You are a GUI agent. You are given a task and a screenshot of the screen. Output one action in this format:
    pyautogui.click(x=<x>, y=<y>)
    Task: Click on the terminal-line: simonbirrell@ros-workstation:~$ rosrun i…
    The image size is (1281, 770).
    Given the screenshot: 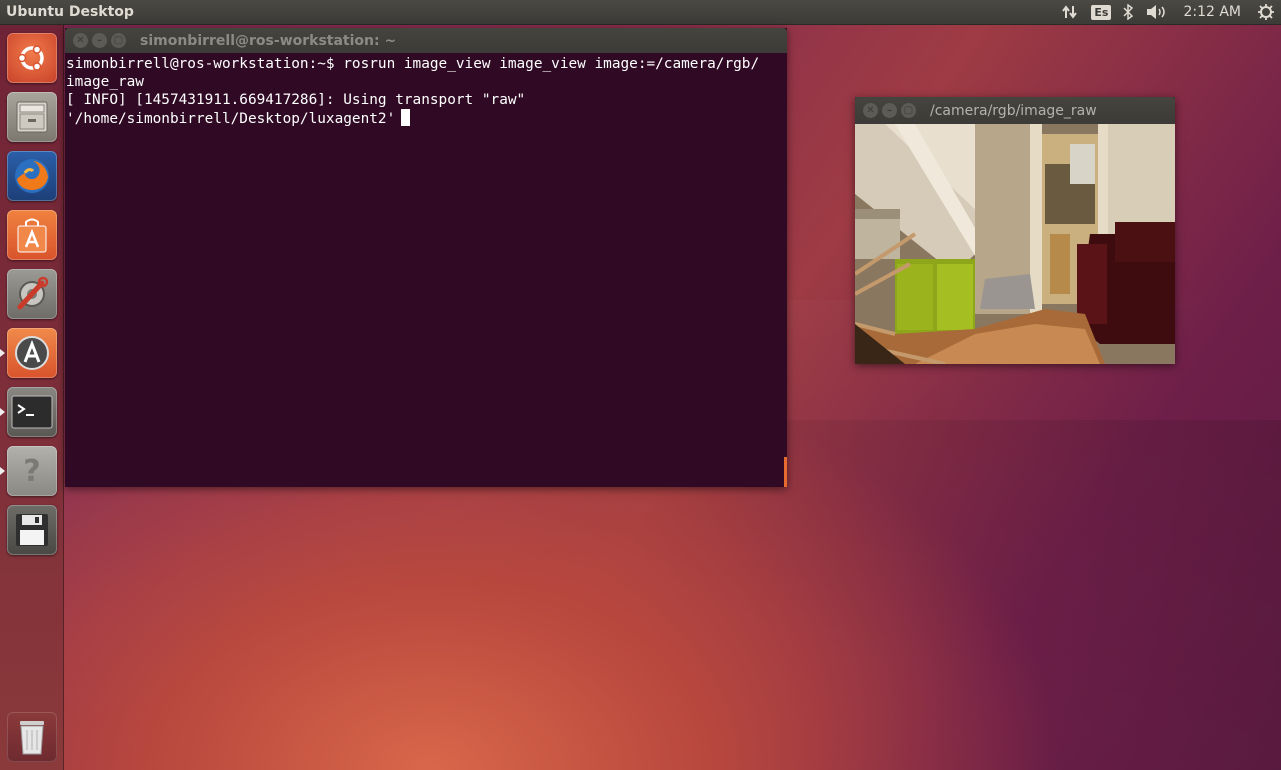 What is the action you would take?
    pyautogui.click(x=413, y=64)
    